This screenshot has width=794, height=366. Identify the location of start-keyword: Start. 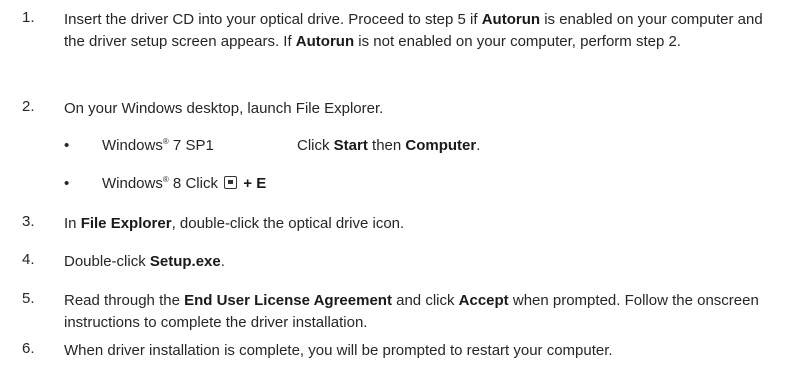
(350, 145).